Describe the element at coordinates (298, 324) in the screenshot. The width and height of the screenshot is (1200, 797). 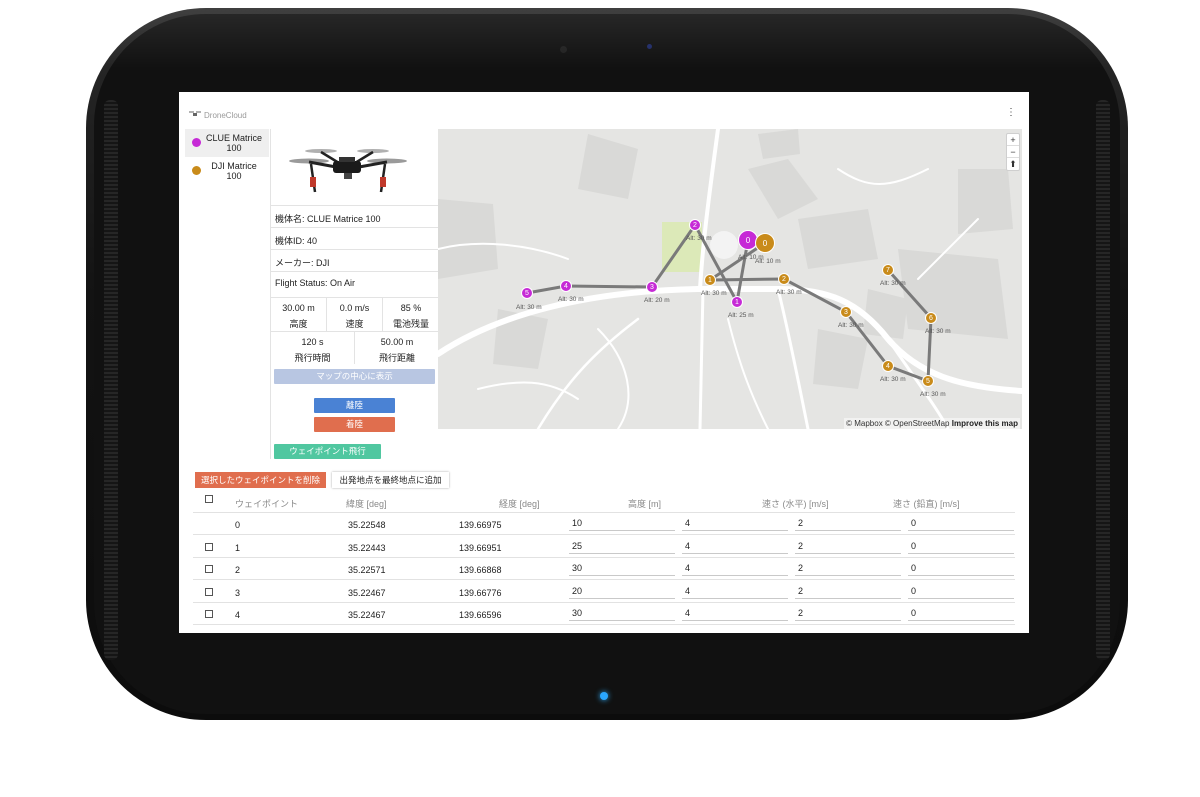
I see `altitude-label: 高度` at that location.